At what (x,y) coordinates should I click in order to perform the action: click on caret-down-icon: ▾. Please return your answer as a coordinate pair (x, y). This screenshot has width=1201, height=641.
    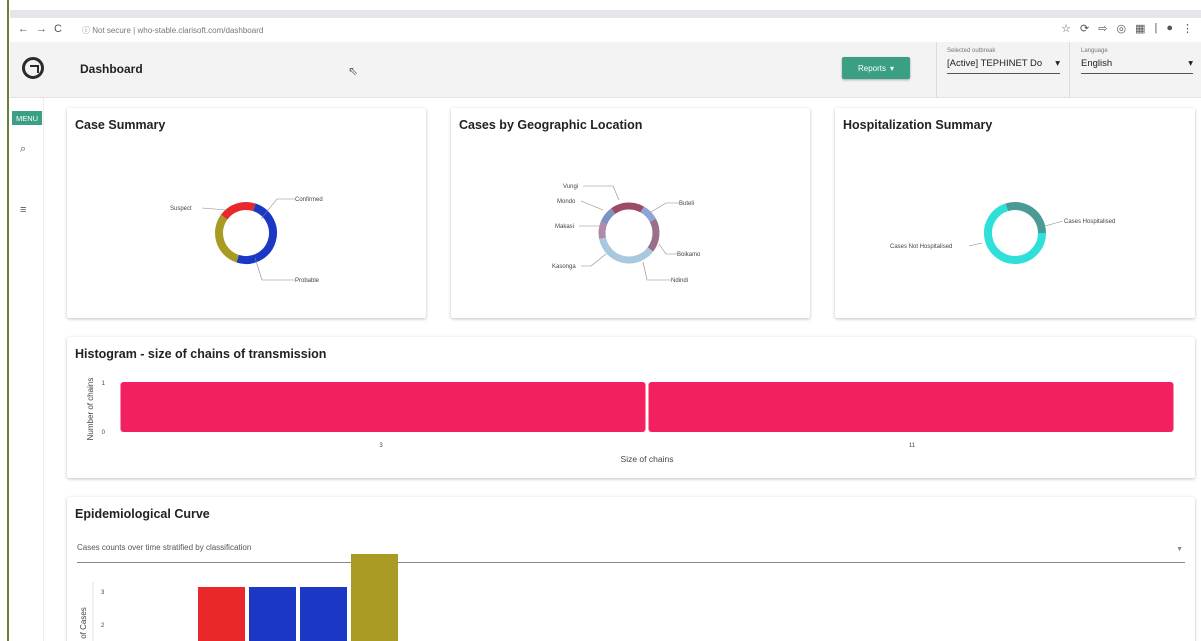
    Looking at the image, I should click on (892, 68).